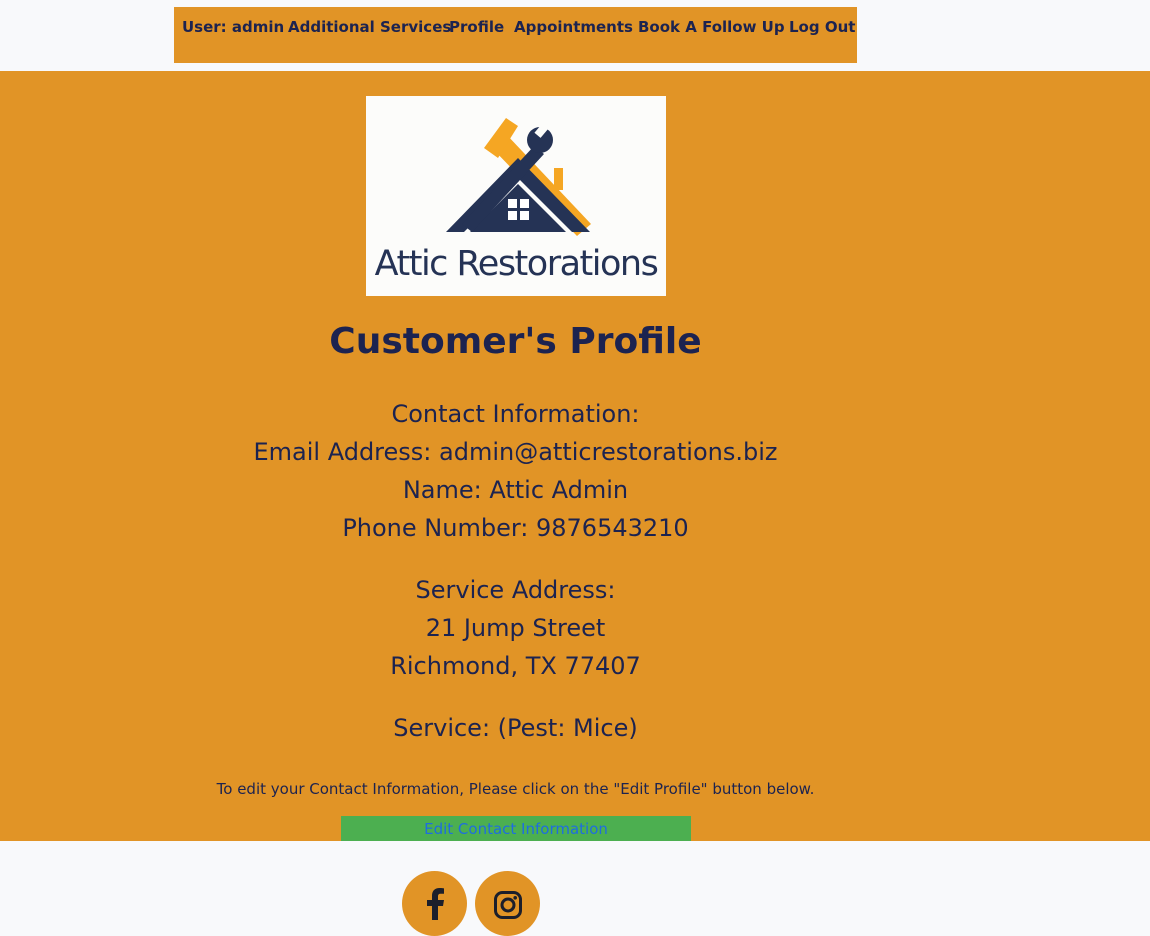 Image resolution: width=1150 pixels, height=936 pixels. What do you see at coordinates (573, 27) in the screenshot?
I see `nav-appointments: Appointments` at bounding box center [573, 27].